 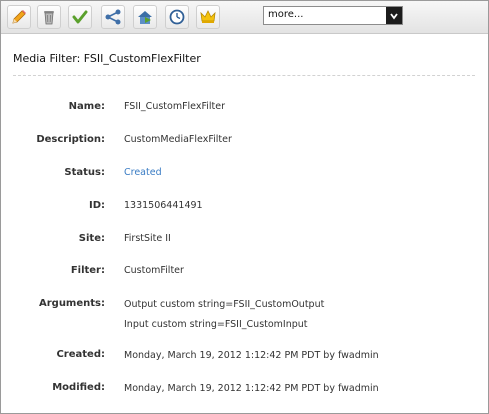 I want to click on status-label: Status:, so click(x=84, y=172).